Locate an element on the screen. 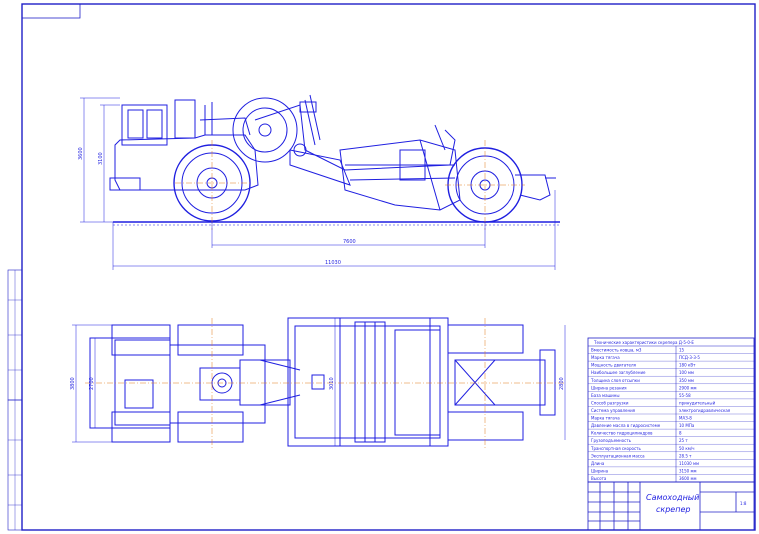  spec-row-value: МАЗ-8 is located at coordinates (685, 418).